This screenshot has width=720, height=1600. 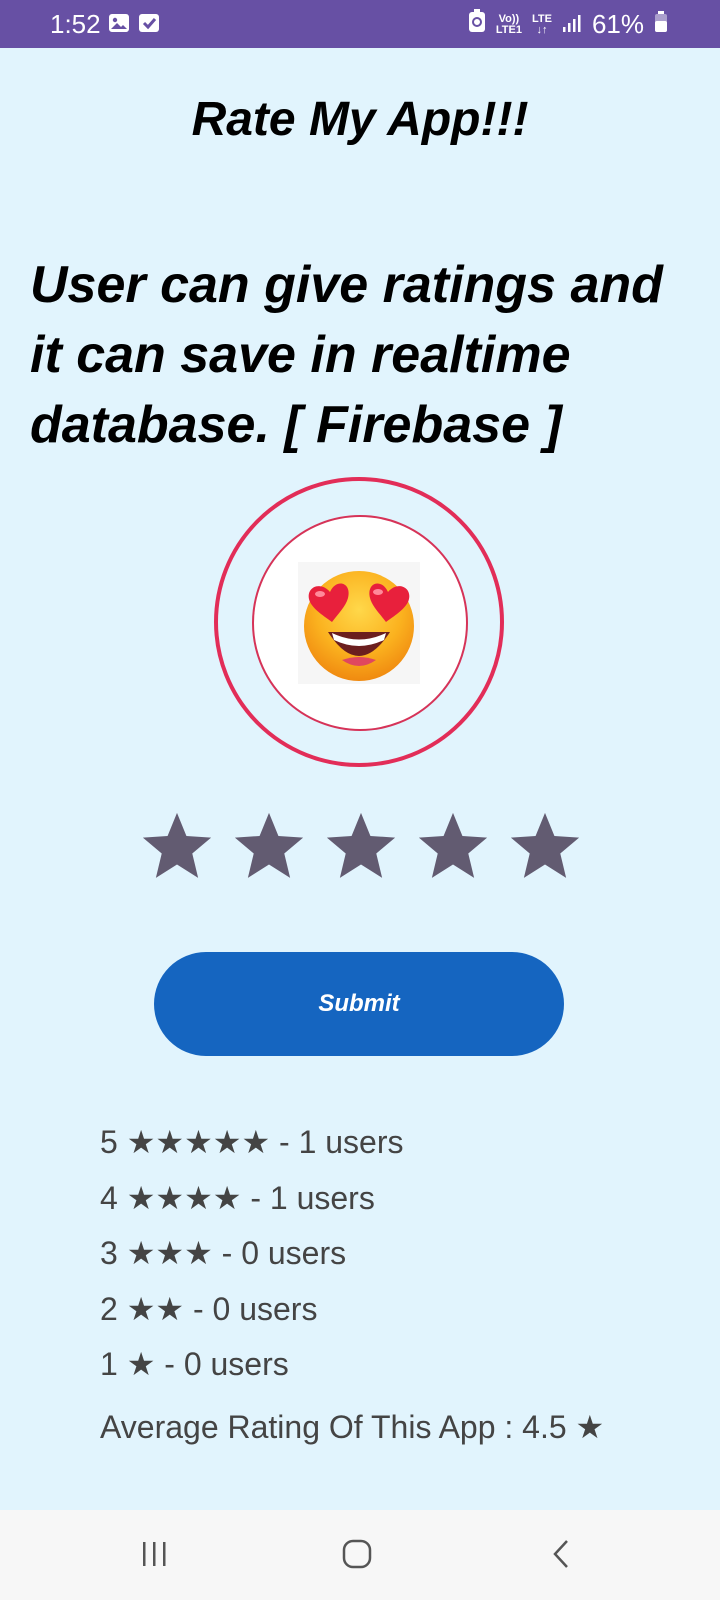 What do you see at coordinates (149, 23) in the screenshot?
I see `checkbox-icon` at bounding box center [149, 23].